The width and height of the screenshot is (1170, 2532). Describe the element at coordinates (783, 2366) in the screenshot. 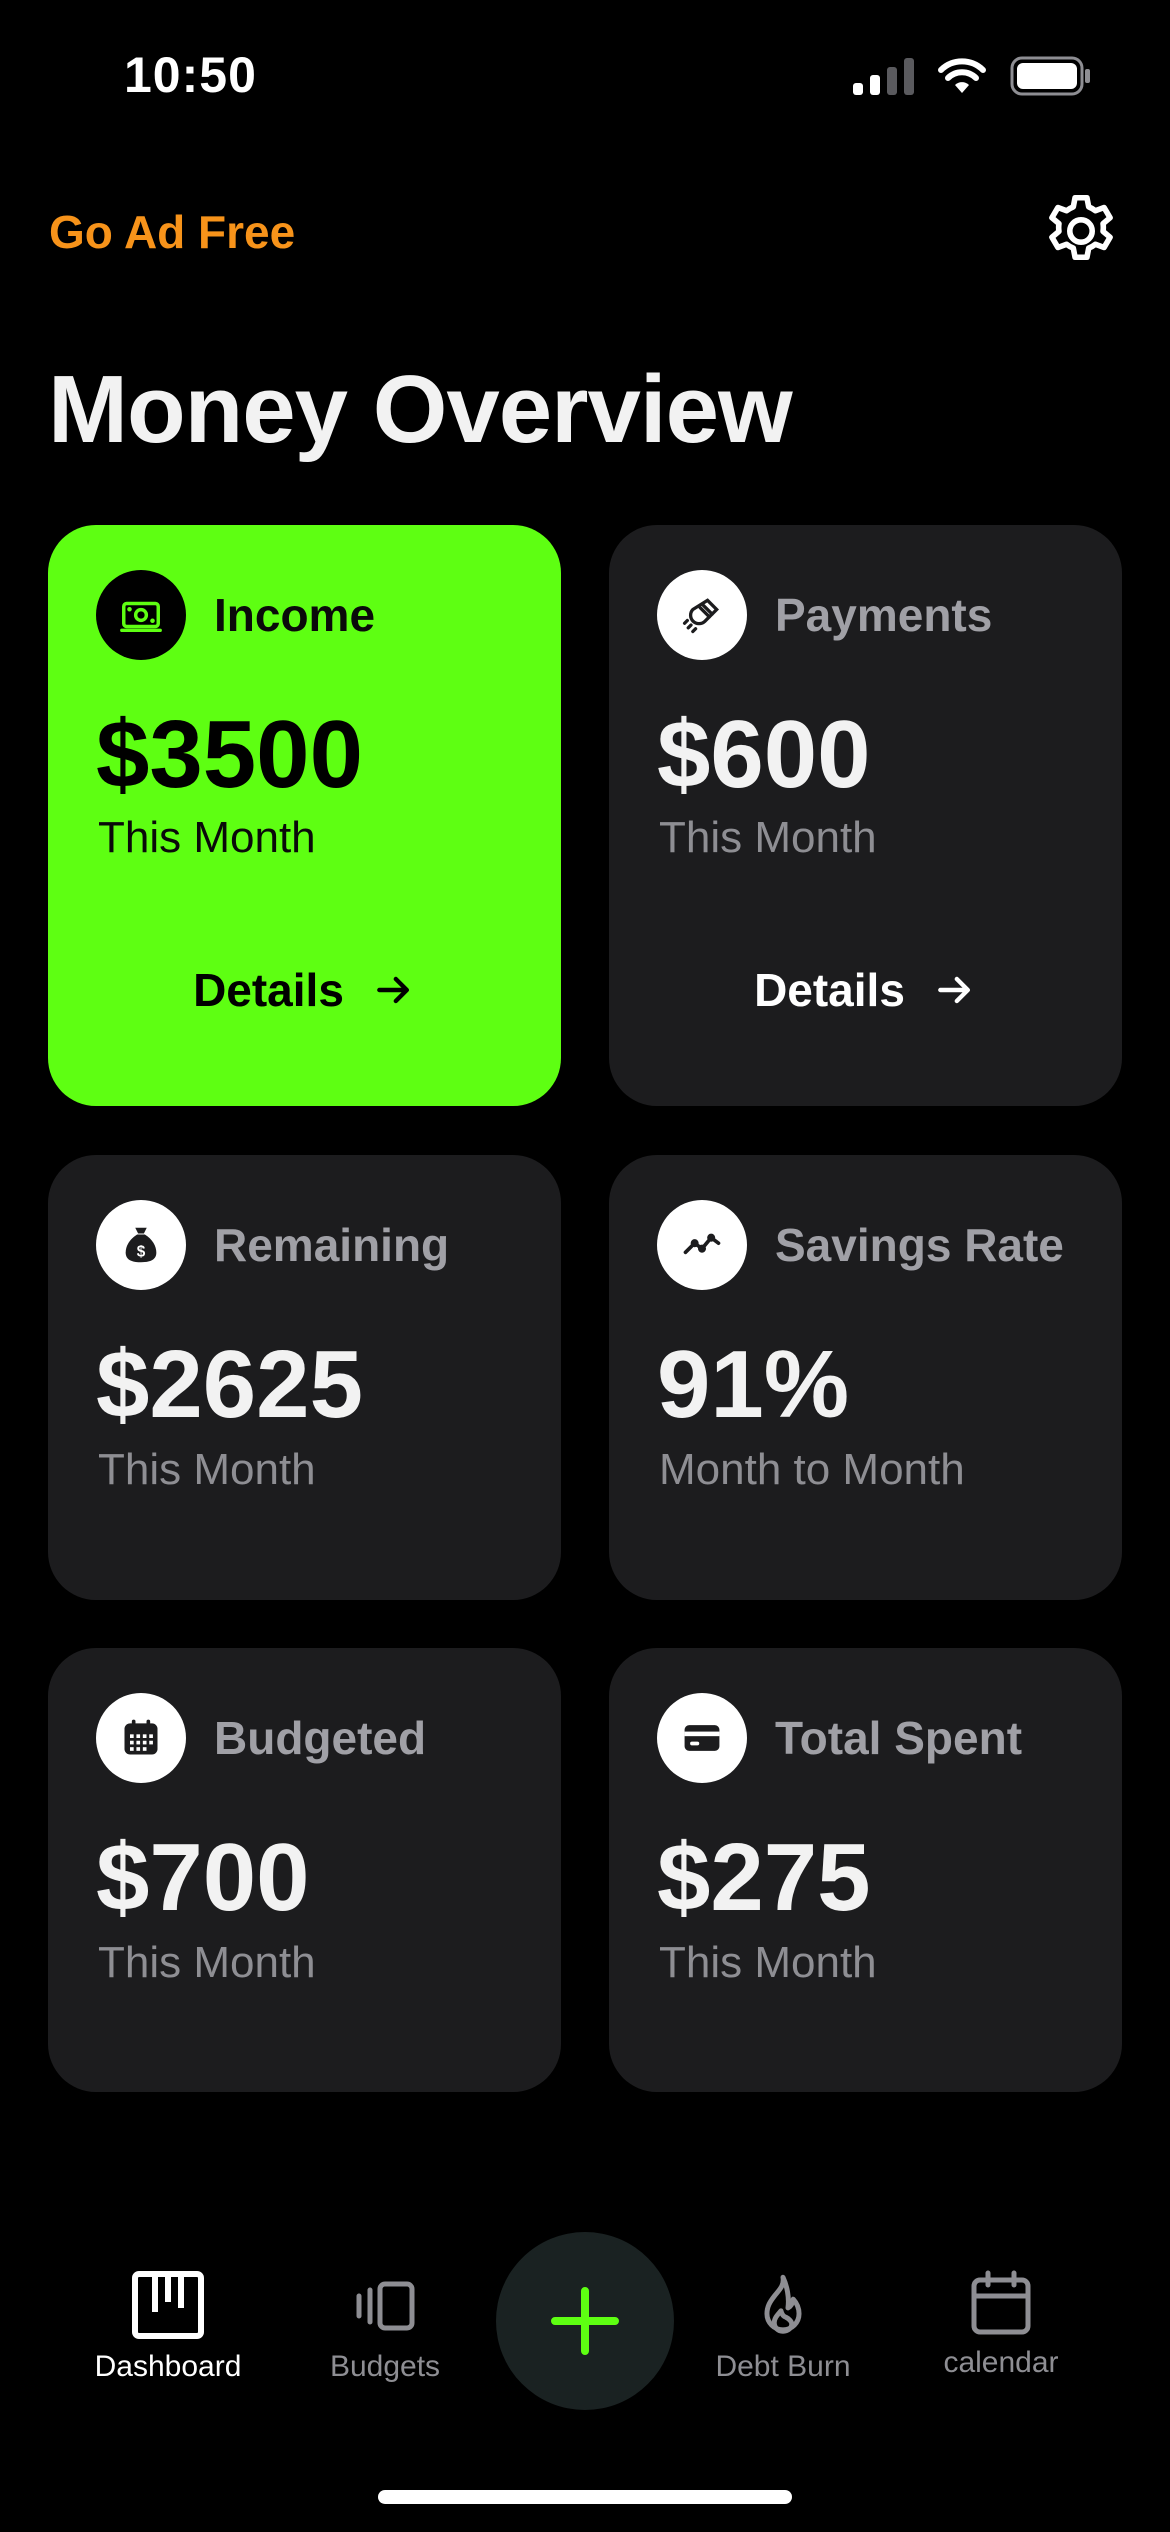

I see `tab-debt-burn-label: Debt Burn` at that location.